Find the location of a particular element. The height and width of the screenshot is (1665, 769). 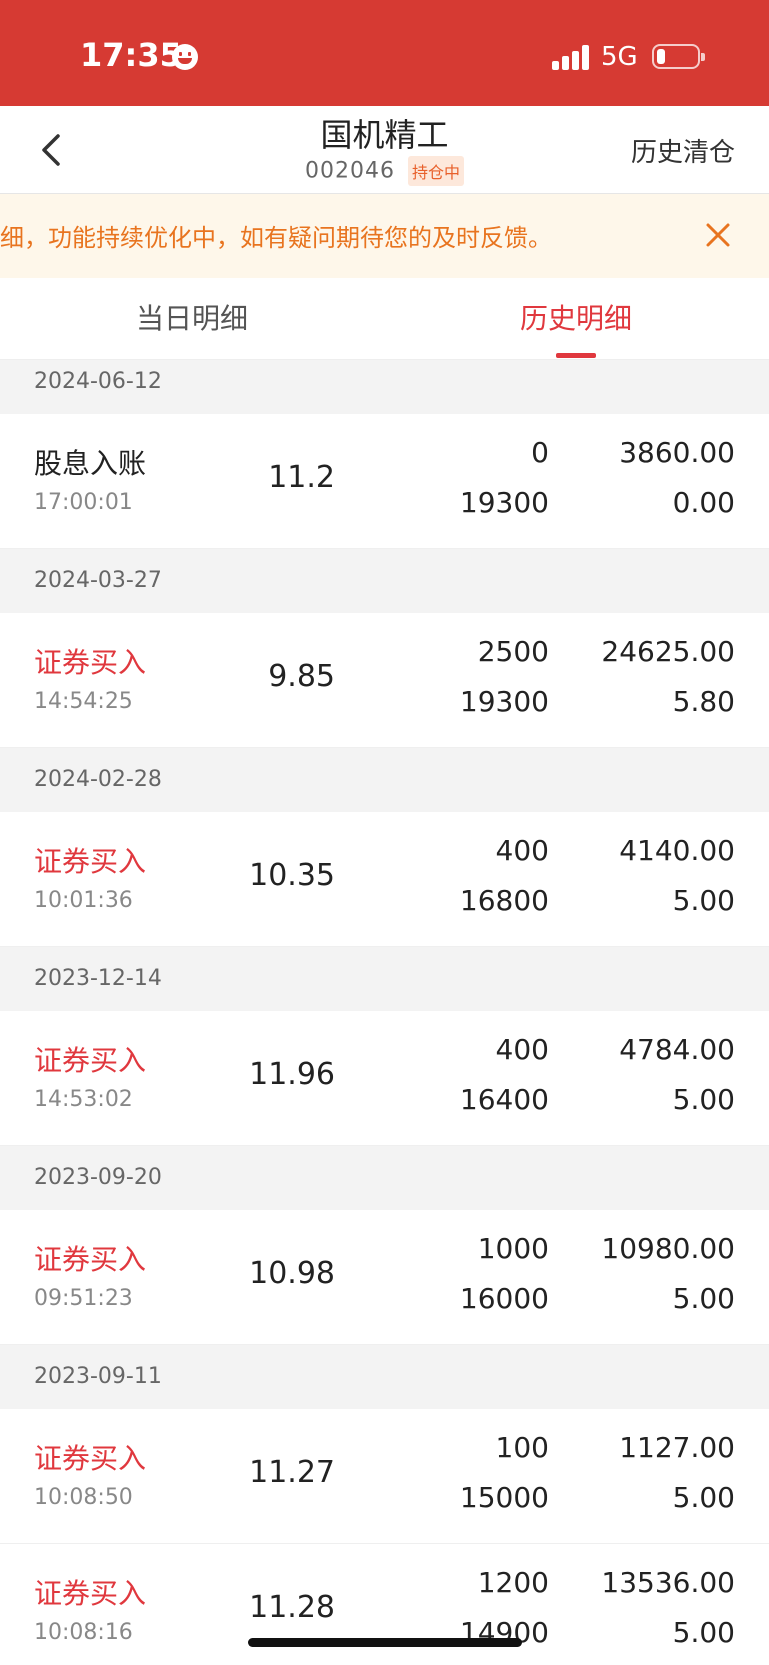

transaction-amount: 10980.00 is located at coordinates (668, 1248).